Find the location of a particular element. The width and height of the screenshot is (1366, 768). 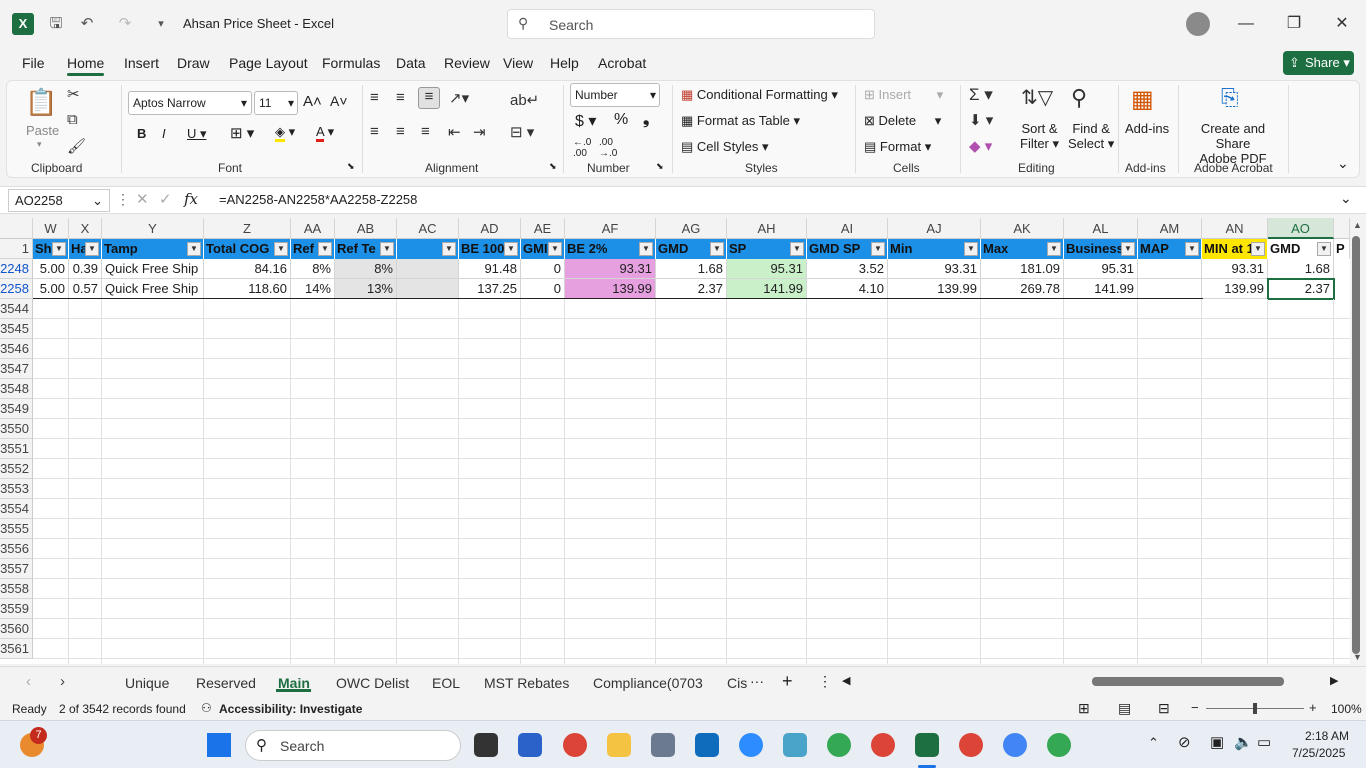

column-header-ag: AG is located at coordinates (691, 228).